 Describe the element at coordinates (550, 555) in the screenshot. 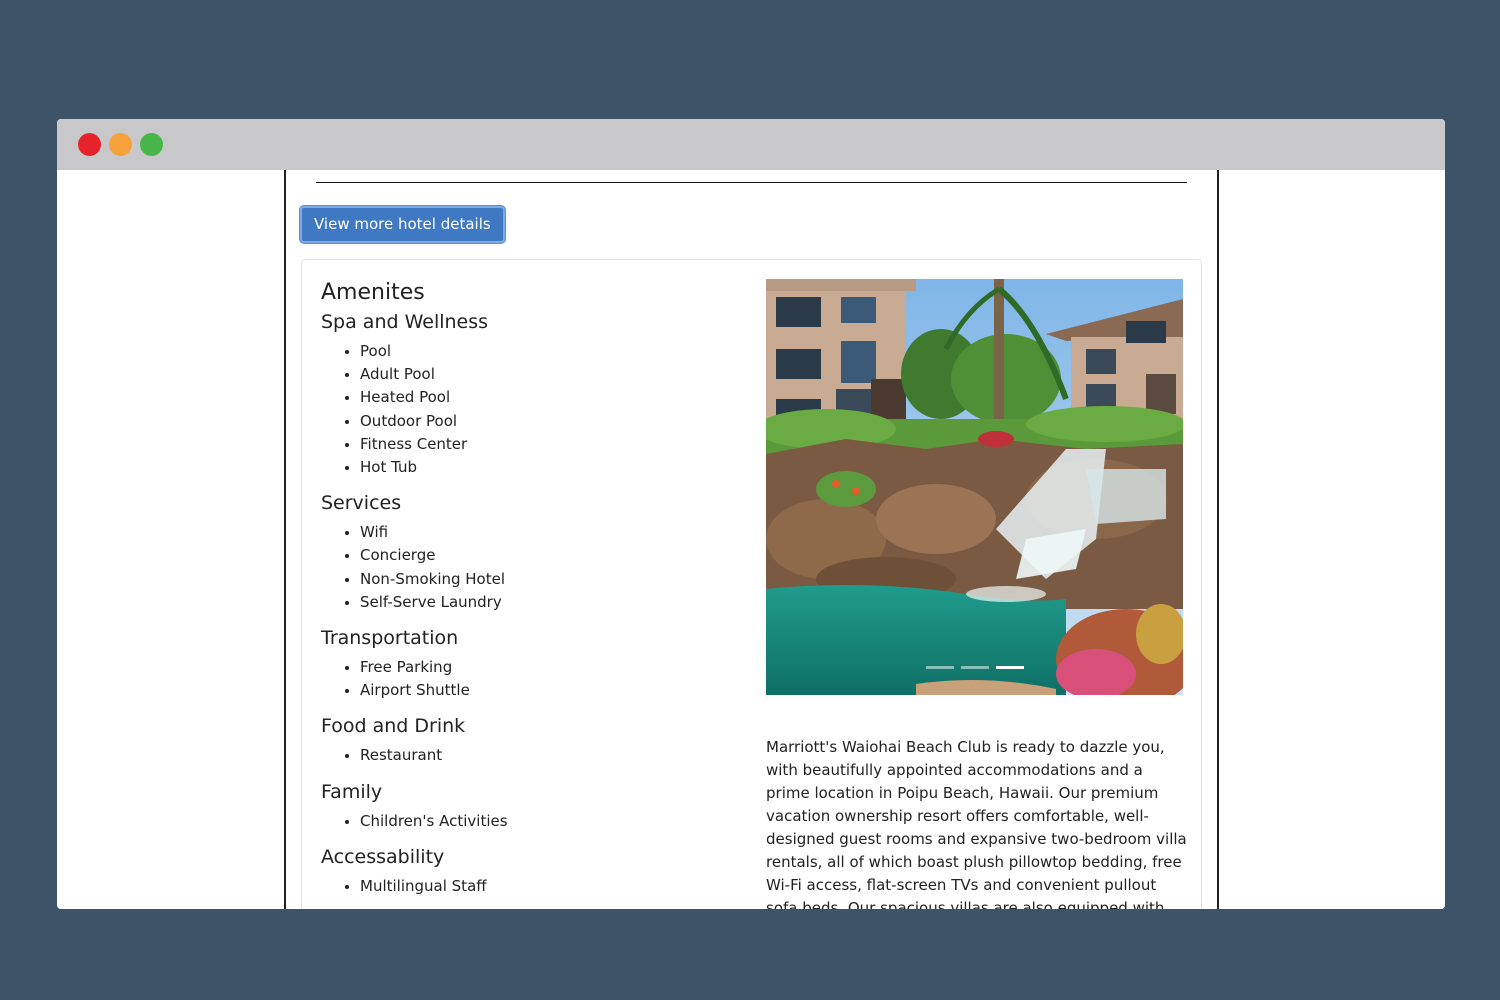

I see `amenity-item: Concierge` at that location.